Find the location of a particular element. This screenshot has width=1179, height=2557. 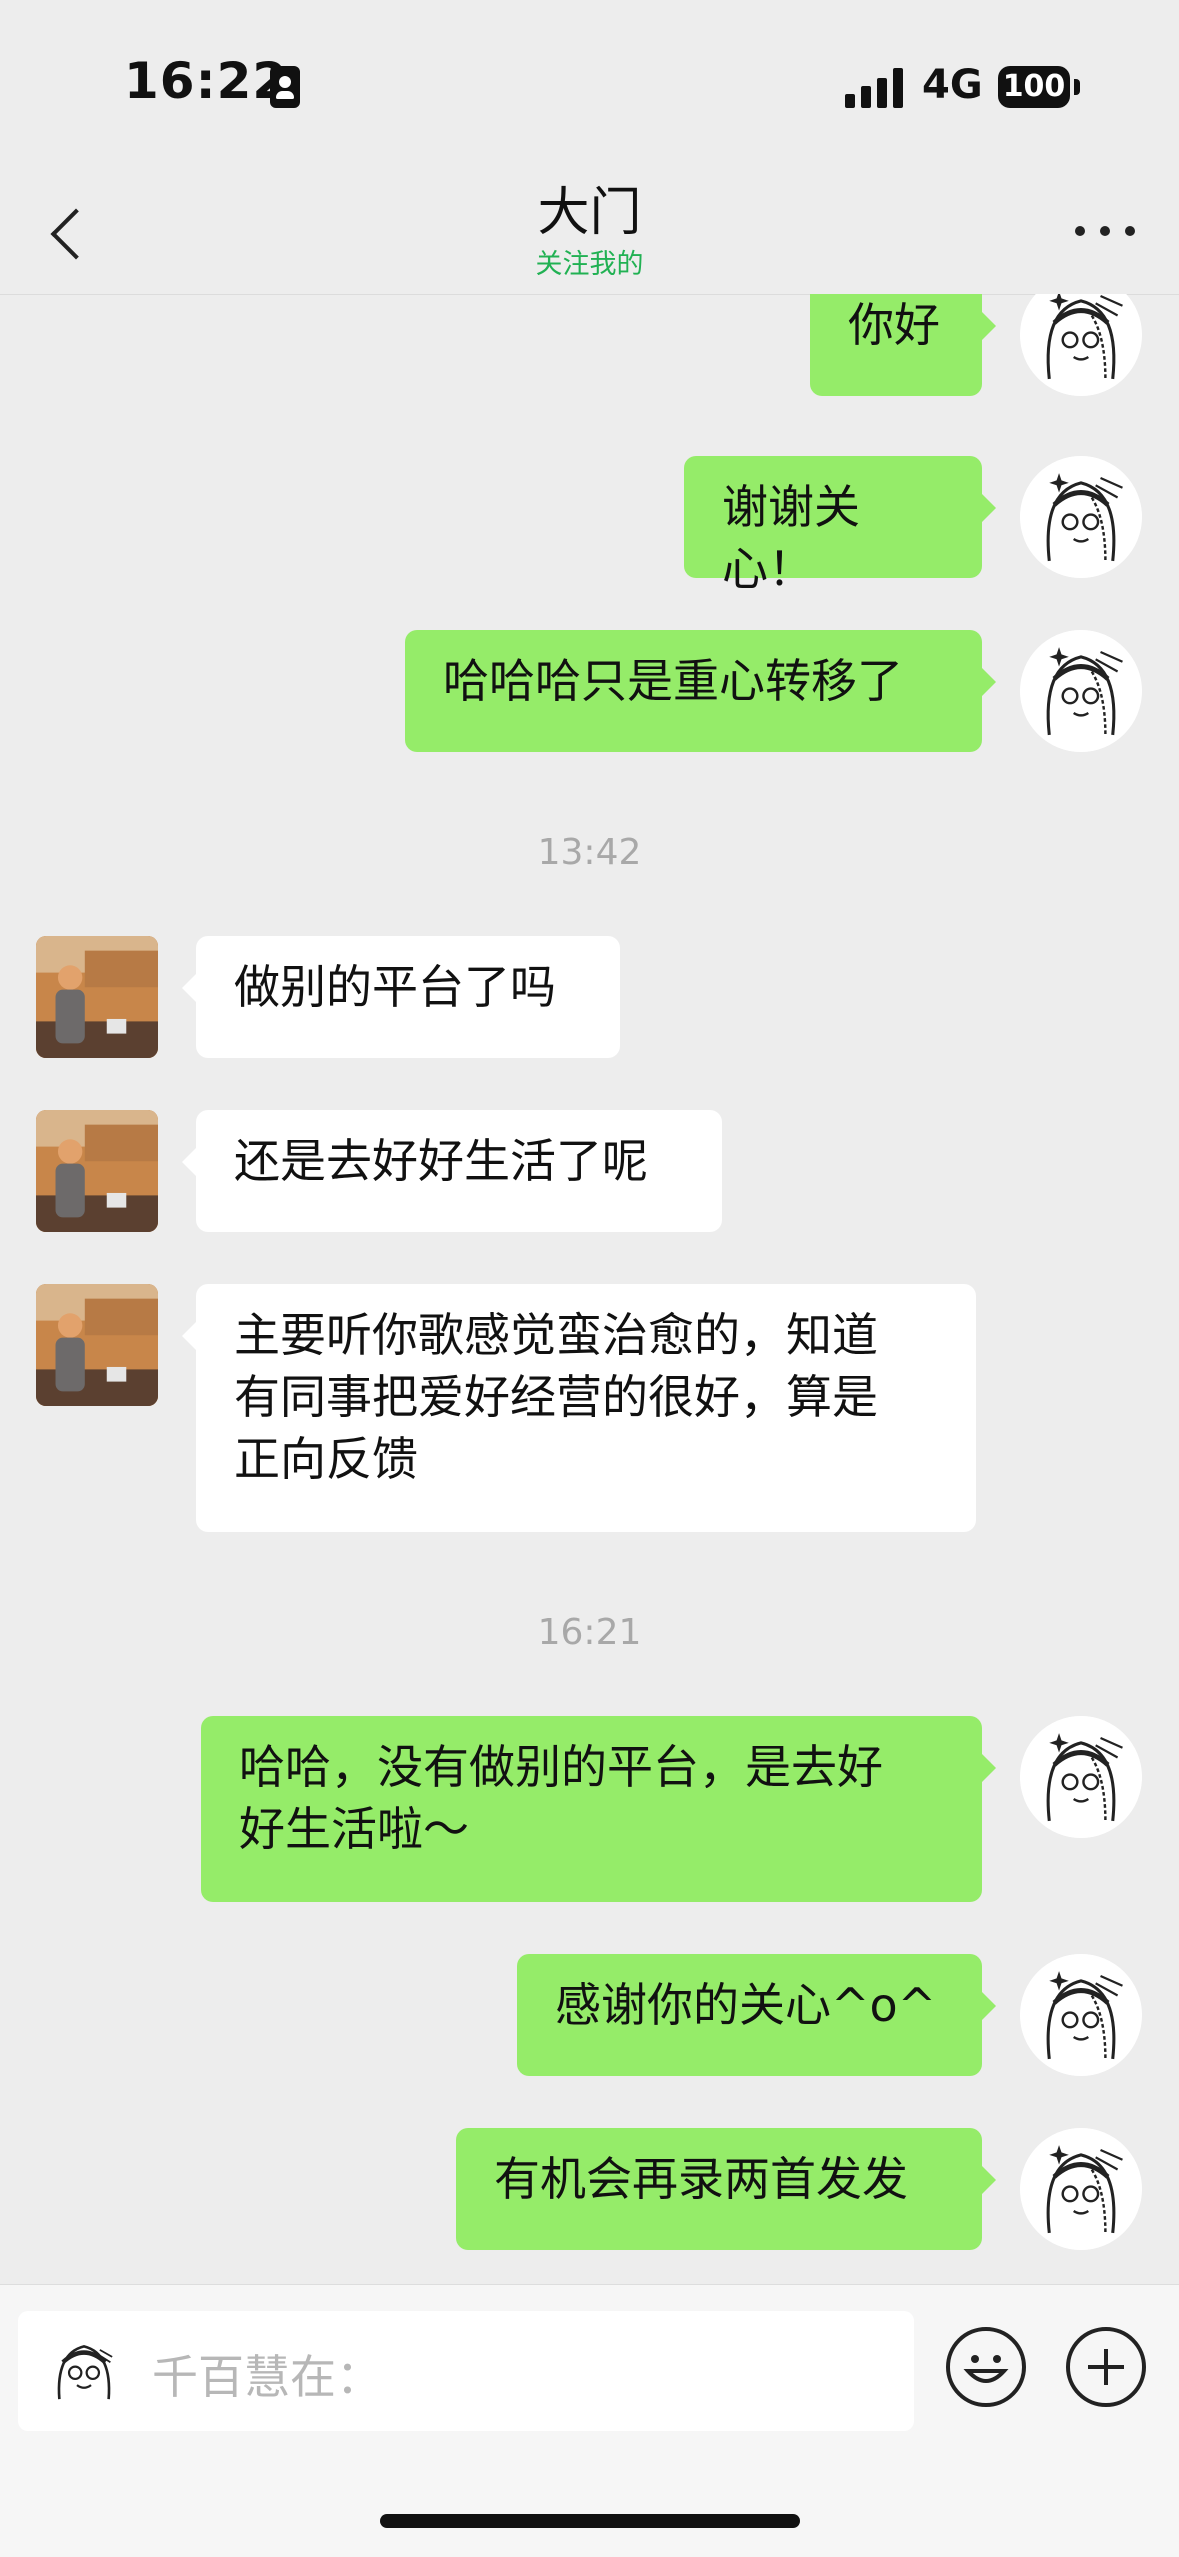

message-text-line: 主要听你歌感觉蛮治愈的，知道 is located at coordinates (556, 1335).